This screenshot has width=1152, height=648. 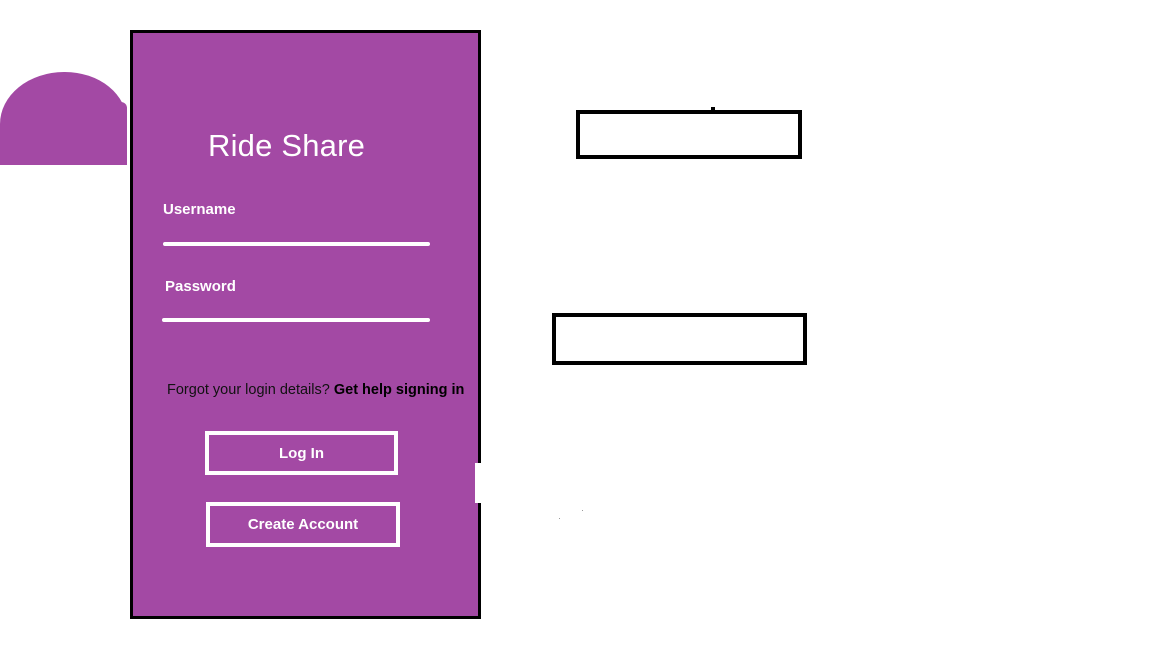 I want to click on username-label: Username, so click(x=199, y=209).